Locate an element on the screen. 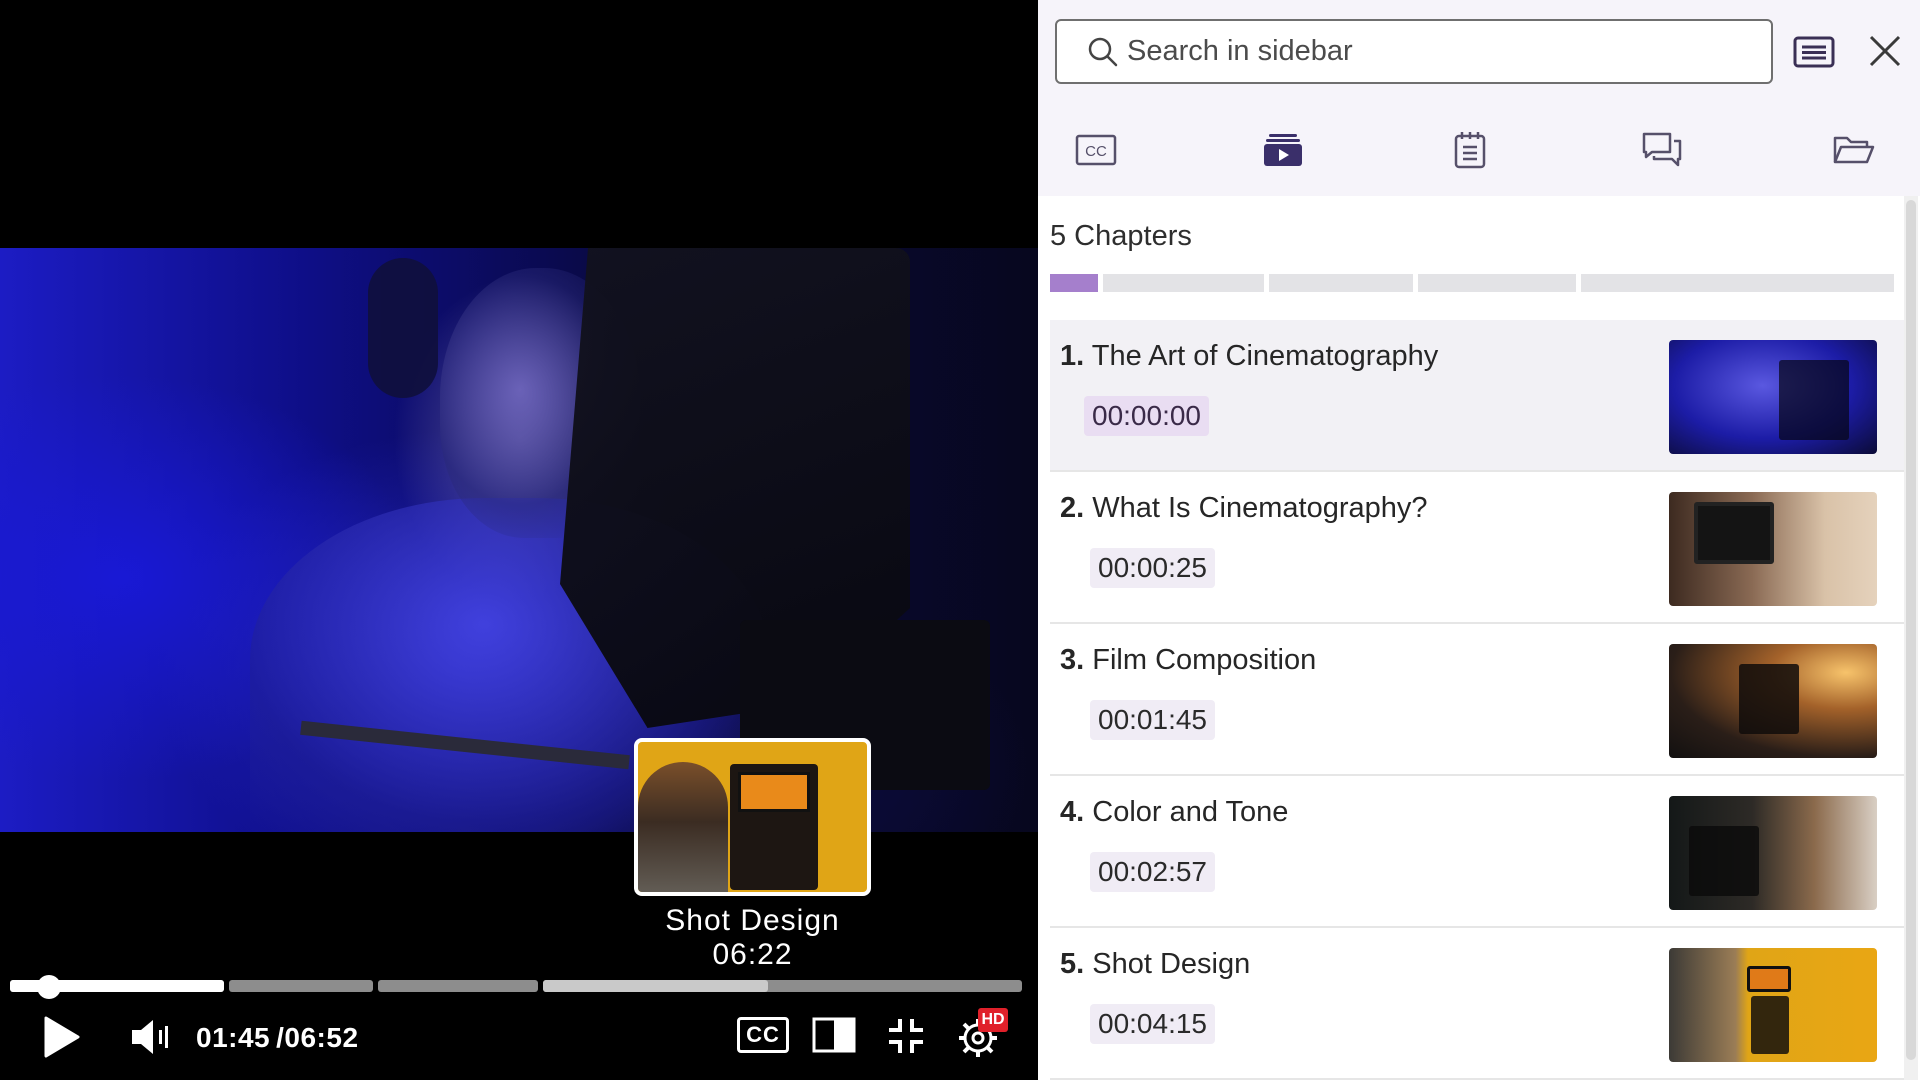 The height and width of the screenshot is (1080, 1920). close-sidebar-button is located at coordinates (1885, 51).